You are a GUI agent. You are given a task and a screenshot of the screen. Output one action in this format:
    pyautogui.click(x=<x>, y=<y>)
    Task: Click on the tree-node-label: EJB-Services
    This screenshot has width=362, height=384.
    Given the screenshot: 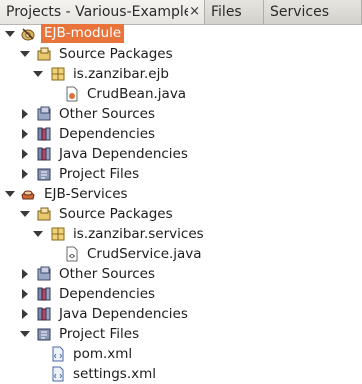 What is the action you would take?
    pyautogui.click(x=86, y=194)
    